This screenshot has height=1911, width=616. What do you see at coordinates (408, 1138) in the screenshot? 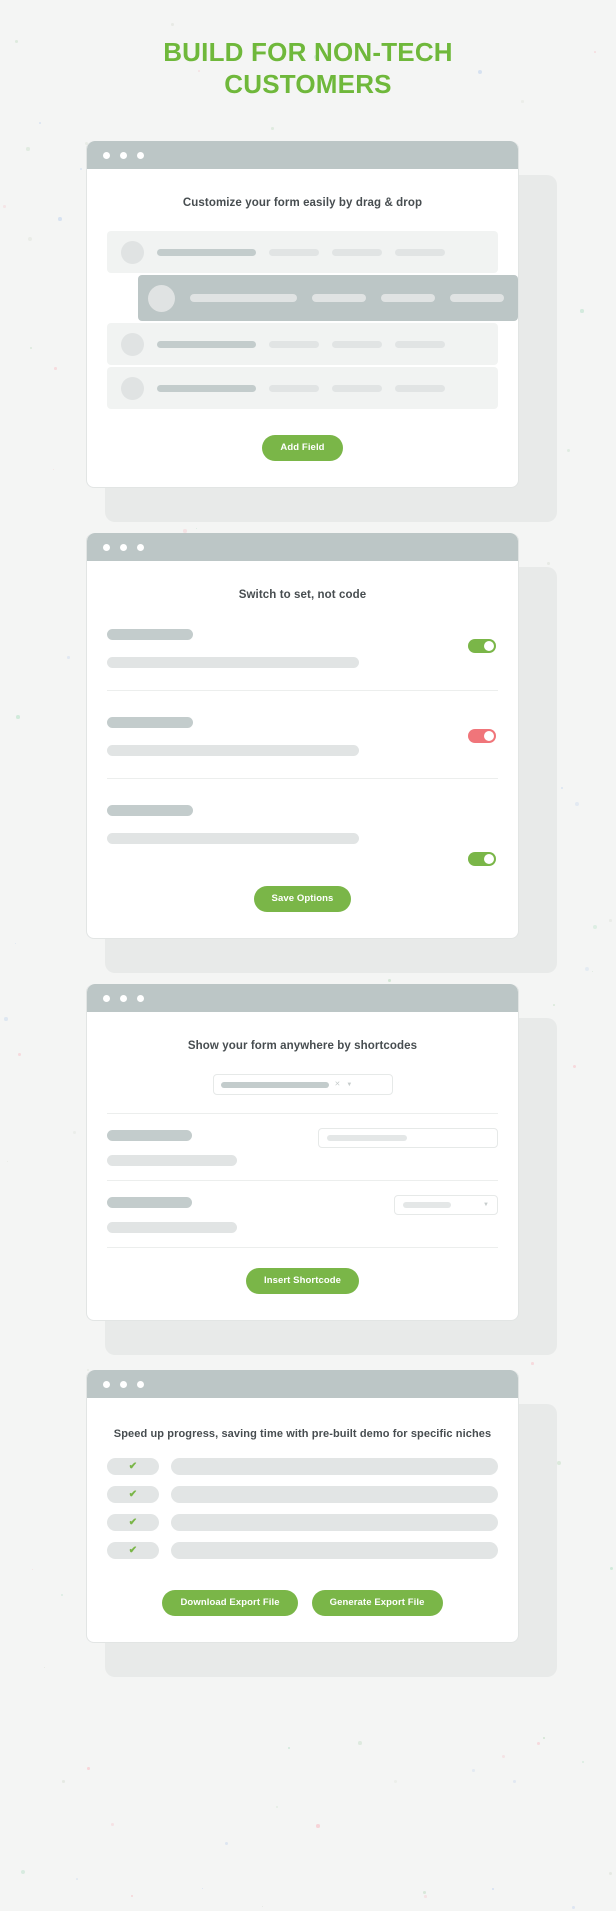
I see `option-text-input` at bounding box center [408, 1138].